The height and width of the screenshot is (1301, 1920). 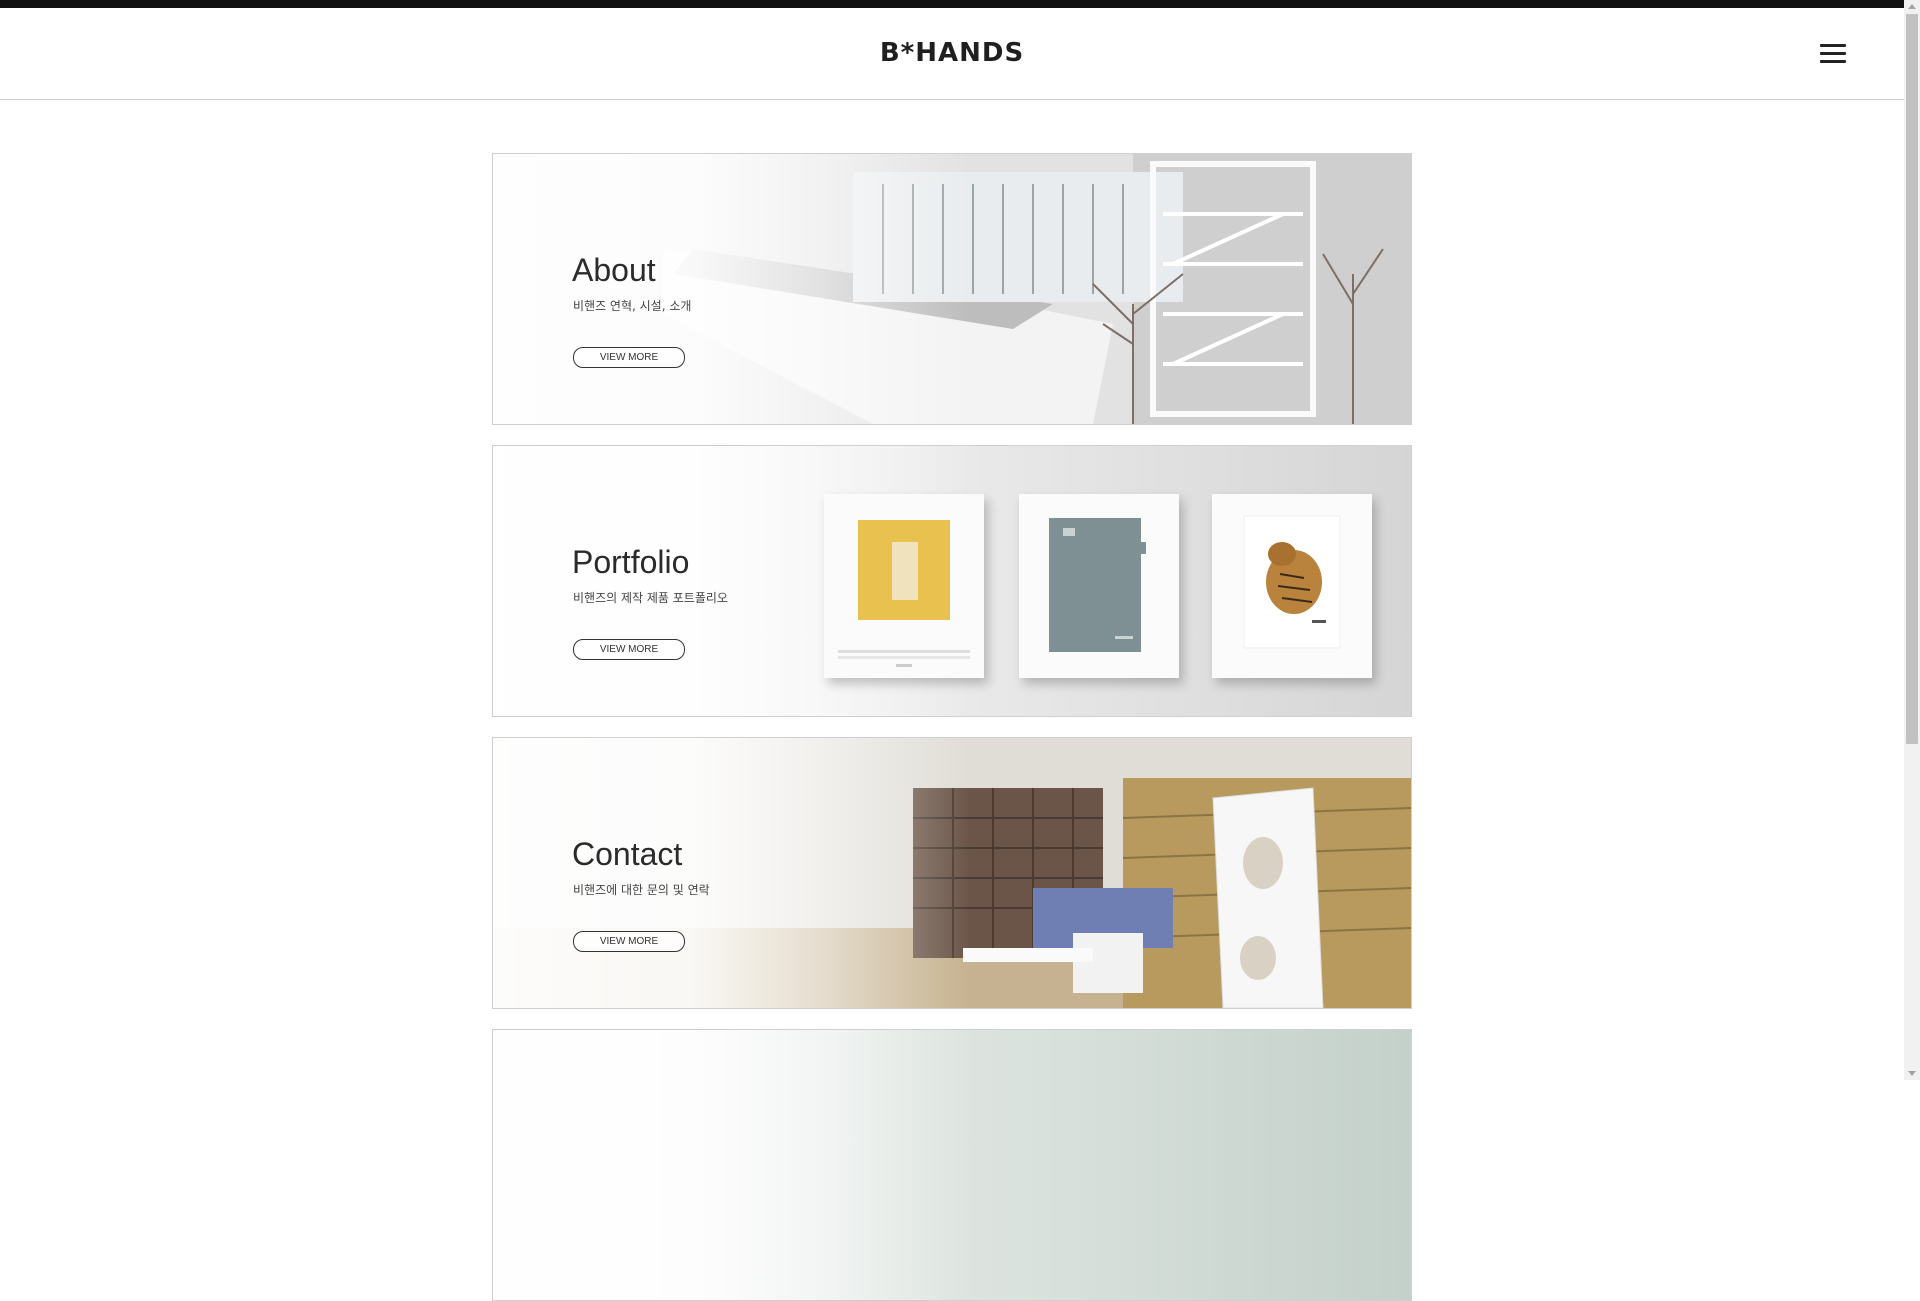 I want to click on scroll-down-arrow-icon, so click(x=1912, y=1073).